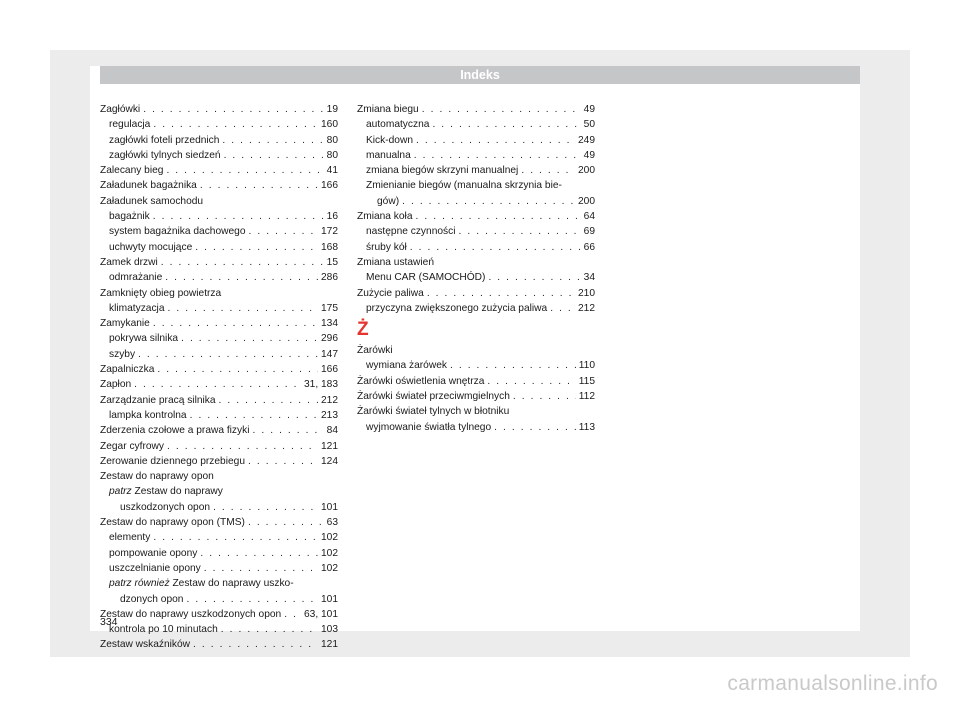 This screenshot has width=960, height=708. Describe the element at coordinates (219, 155) in the screenshot. I see `index-subentry: zagłówki tylnych siedzeń80` at that location.